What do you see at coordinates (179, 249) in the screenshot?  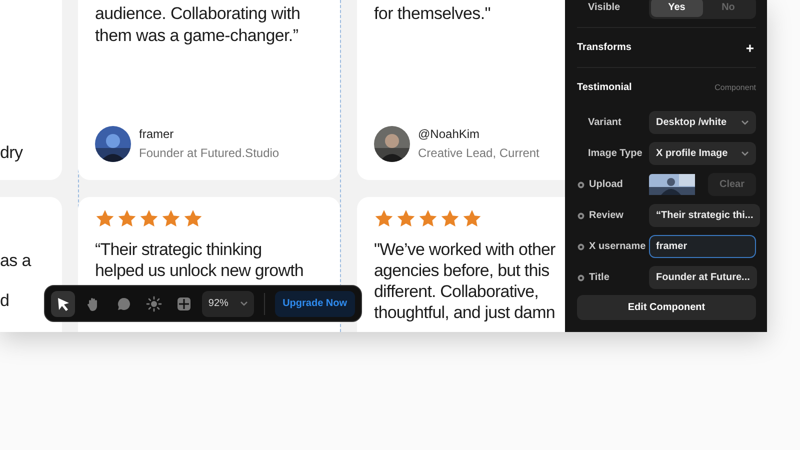 I see `quote-line: “Their strategic thinking` at bounding box center [179, 249].